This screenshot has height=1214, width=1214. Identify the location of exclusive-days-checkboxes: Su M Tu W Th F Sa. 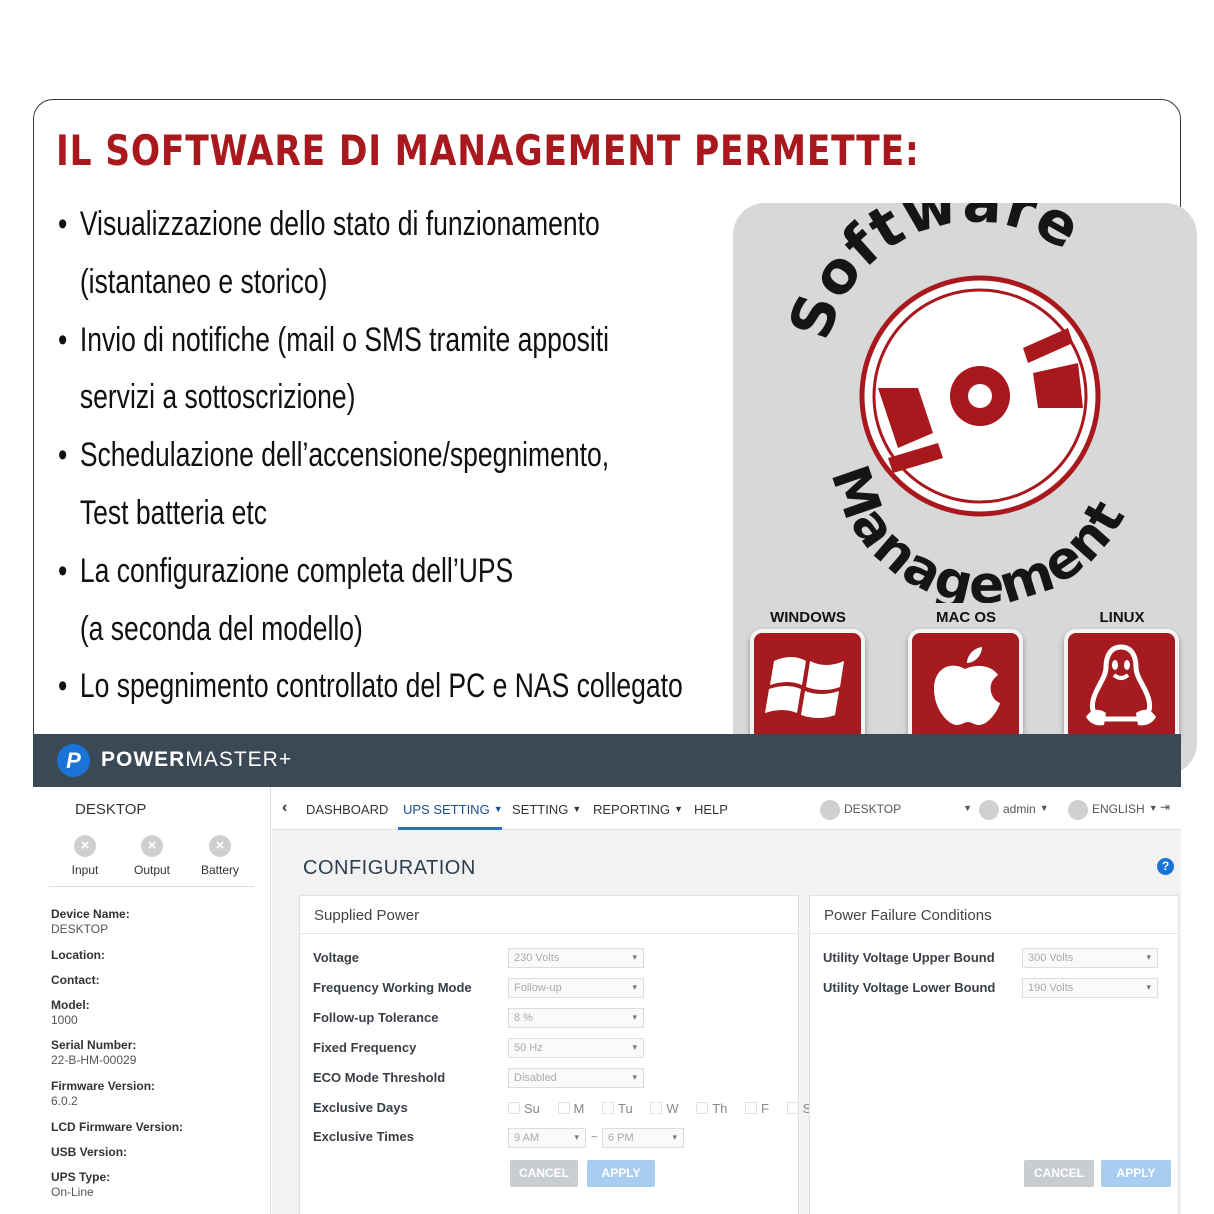
(656, 1108).